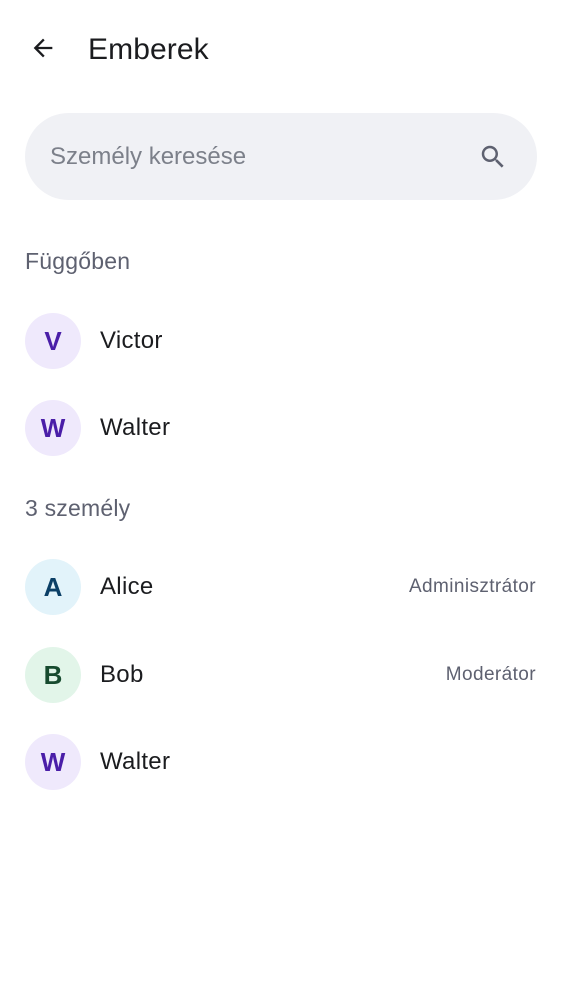 This screenshot has height=1000, width=562. Describe the element at coordinates (131, 340) in the screenshot. I see `member-name: Victor` at that location.